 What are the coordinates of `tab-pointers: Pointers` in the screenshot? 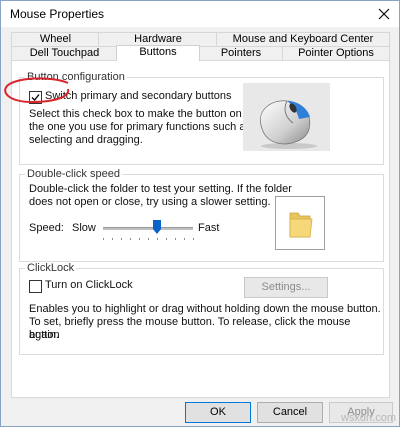 It's located at (241, 53).